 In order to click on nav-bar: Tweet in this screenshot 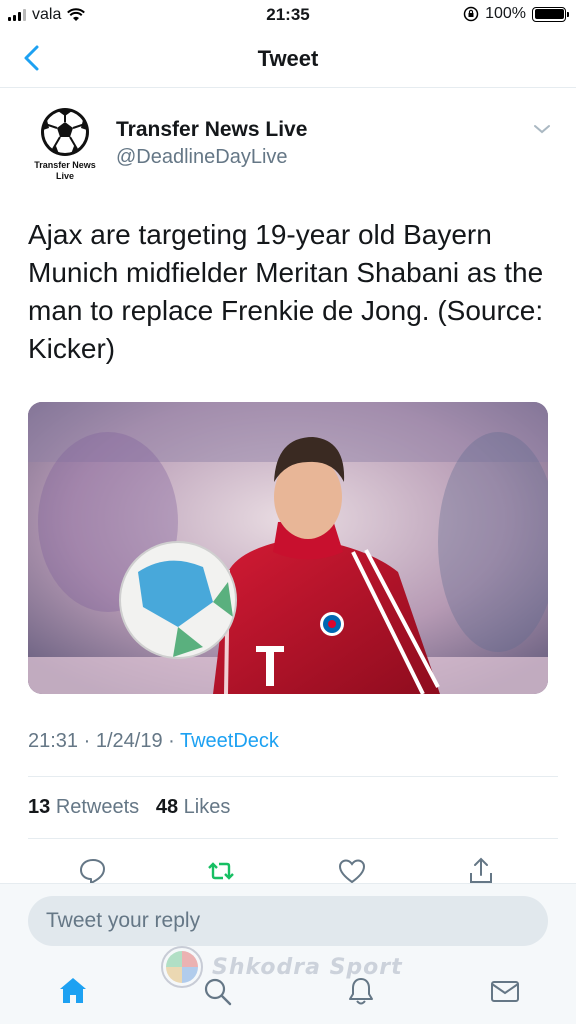, I will do `click(288, 59)`.